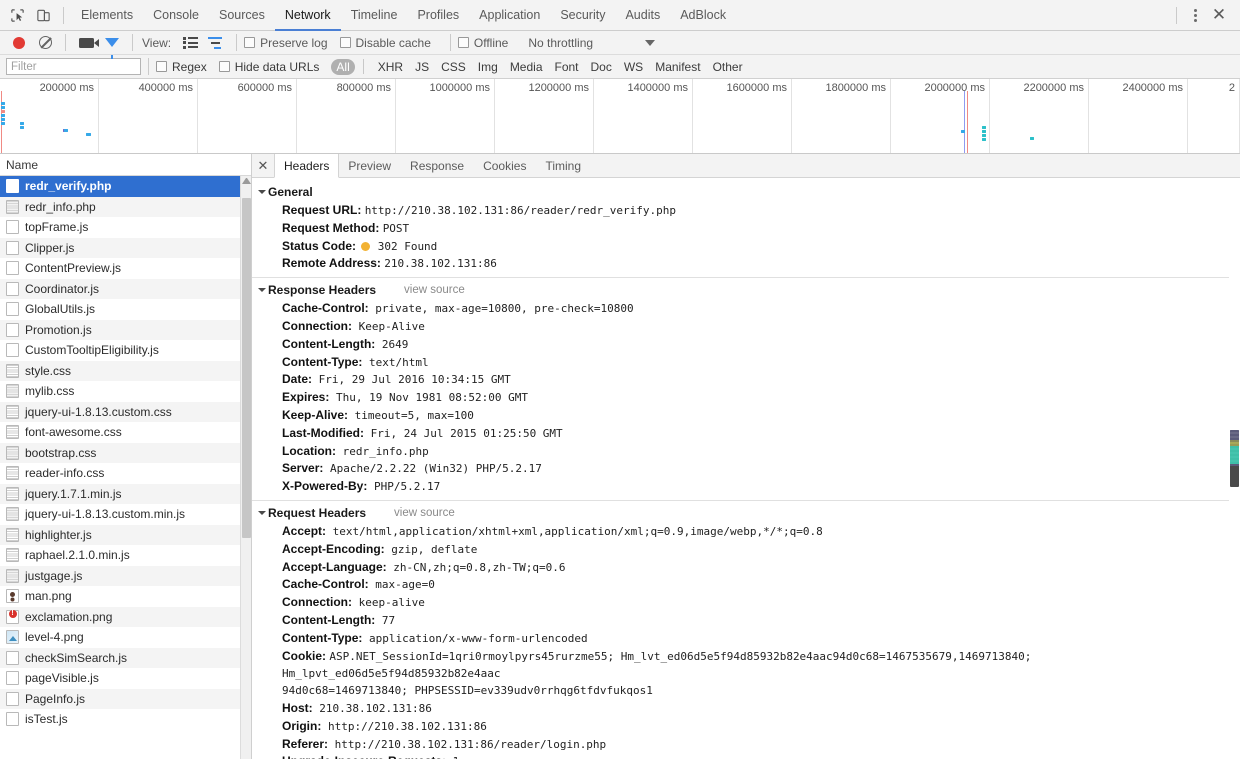  I want to click on regex-box, so click(161, 66).